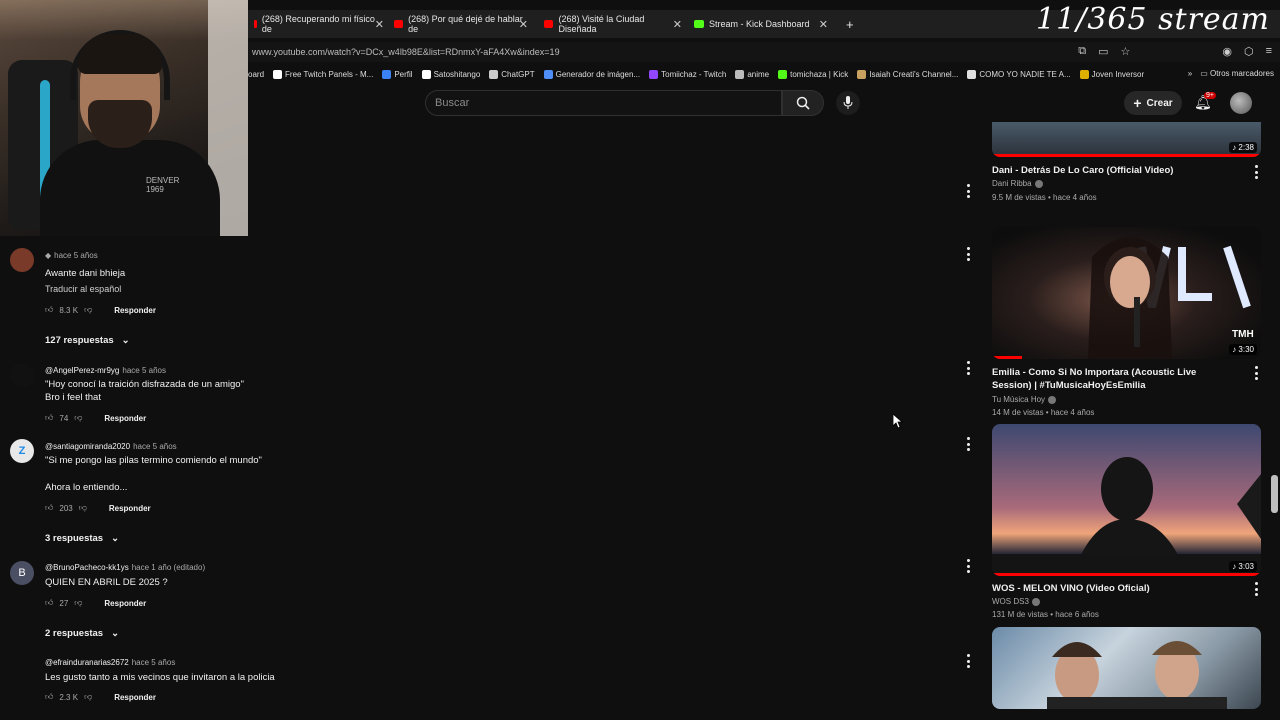 Image resolution: width=1280 pixels, height=720 pixels. Describe the element at coordinates (687, 74) in the screenshot. I see `bookmark-item: Tomiichaz - Twitch` at that location.